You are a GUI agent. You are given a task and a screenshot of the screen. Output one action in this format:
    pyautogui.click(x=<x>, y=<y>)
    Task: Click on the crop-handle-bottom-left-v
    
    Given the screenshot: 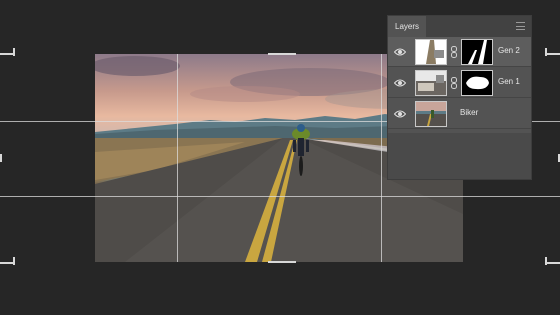 What is the action you would take?
    pyautogui.click(x=14, y=261)
    